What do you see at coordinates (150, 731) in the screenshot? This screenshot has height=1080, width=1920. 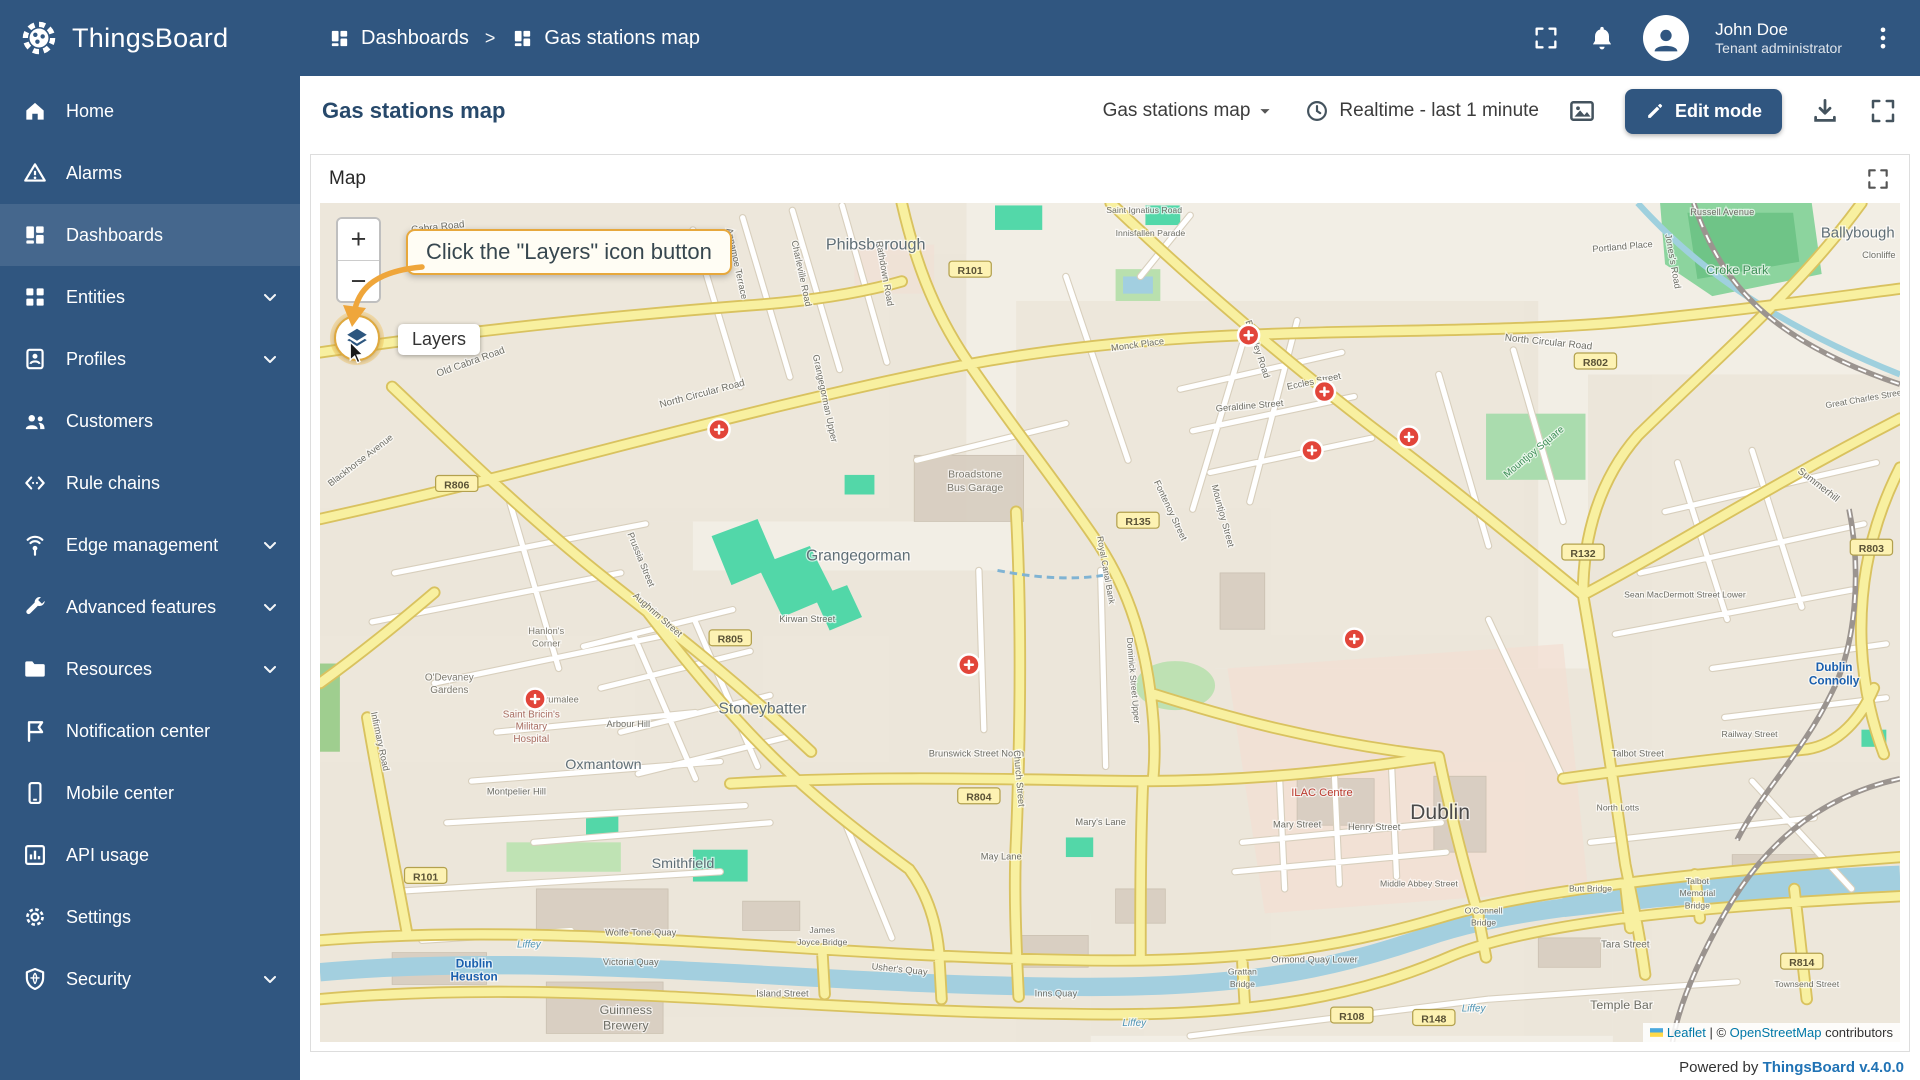 I see `sidebar-item-notification-center: Notification center` at bounding box center [150, 731].